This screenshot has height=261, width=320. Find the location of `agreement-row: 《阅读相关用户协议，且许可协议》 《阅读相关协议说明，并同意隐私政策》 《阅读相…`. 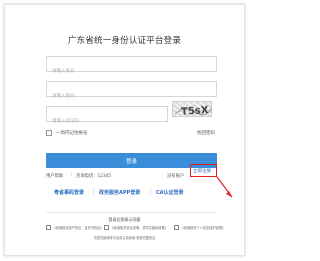

agreement-row: 《阅读相关用户协议，且许可协议》 《阅读相关协议说明，并同意隐私政策》 《阅读相… is located at coordinates (136, 228).